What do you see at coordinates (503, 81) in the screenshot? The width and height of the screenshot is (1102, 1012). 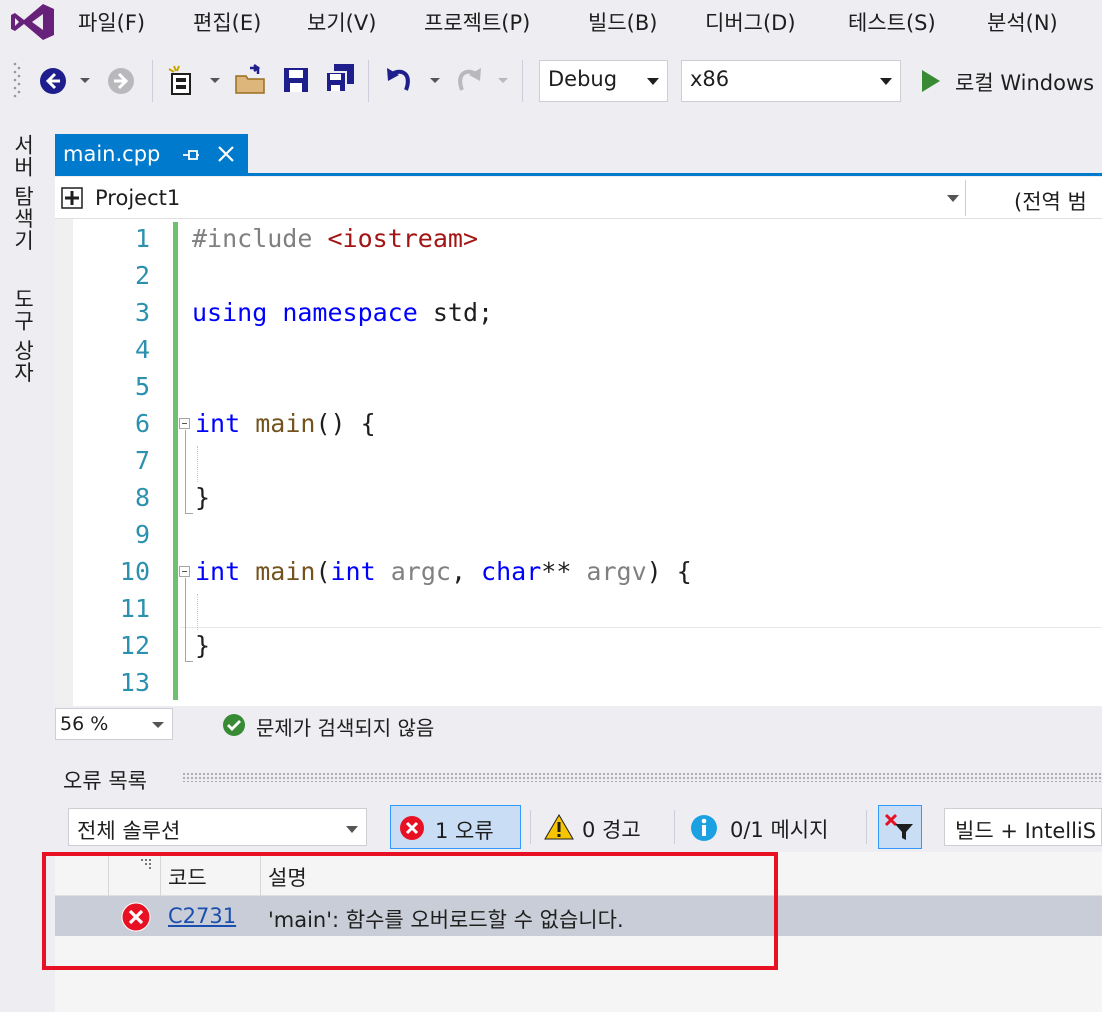 I see `redo-dropdown-icon` at bounding box center [503, 81].